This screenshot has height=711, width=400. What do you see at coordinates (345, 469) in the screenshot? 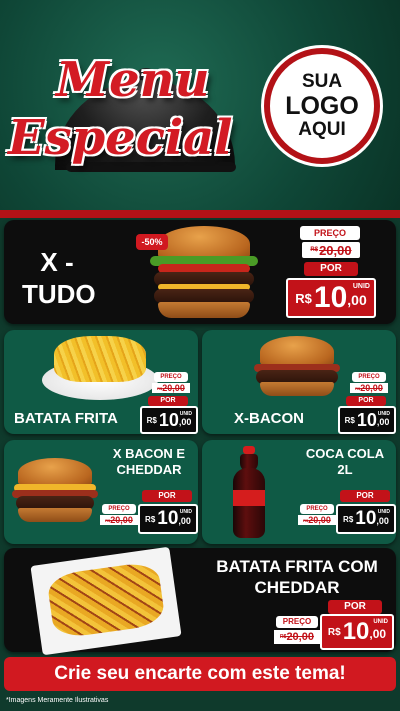
I see `item-name-line2: 2L` at bounding box center [345, 469].